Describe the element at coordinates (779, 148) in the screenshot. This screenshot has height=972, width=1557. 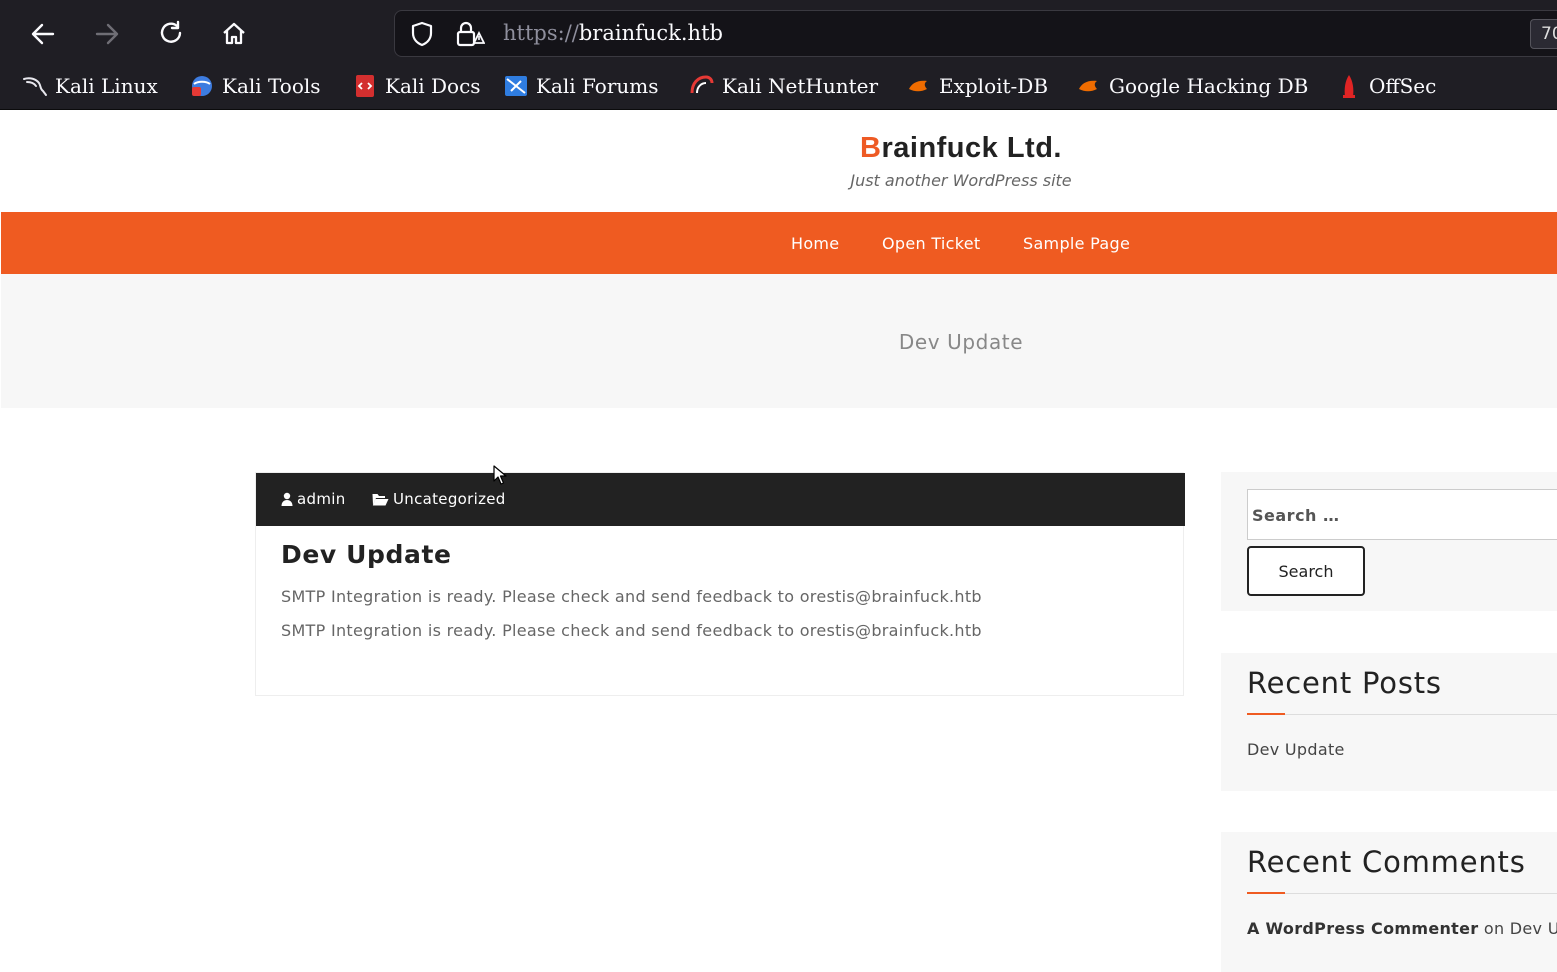
I see `site-title: Brainfuck Ltd.` at that location.